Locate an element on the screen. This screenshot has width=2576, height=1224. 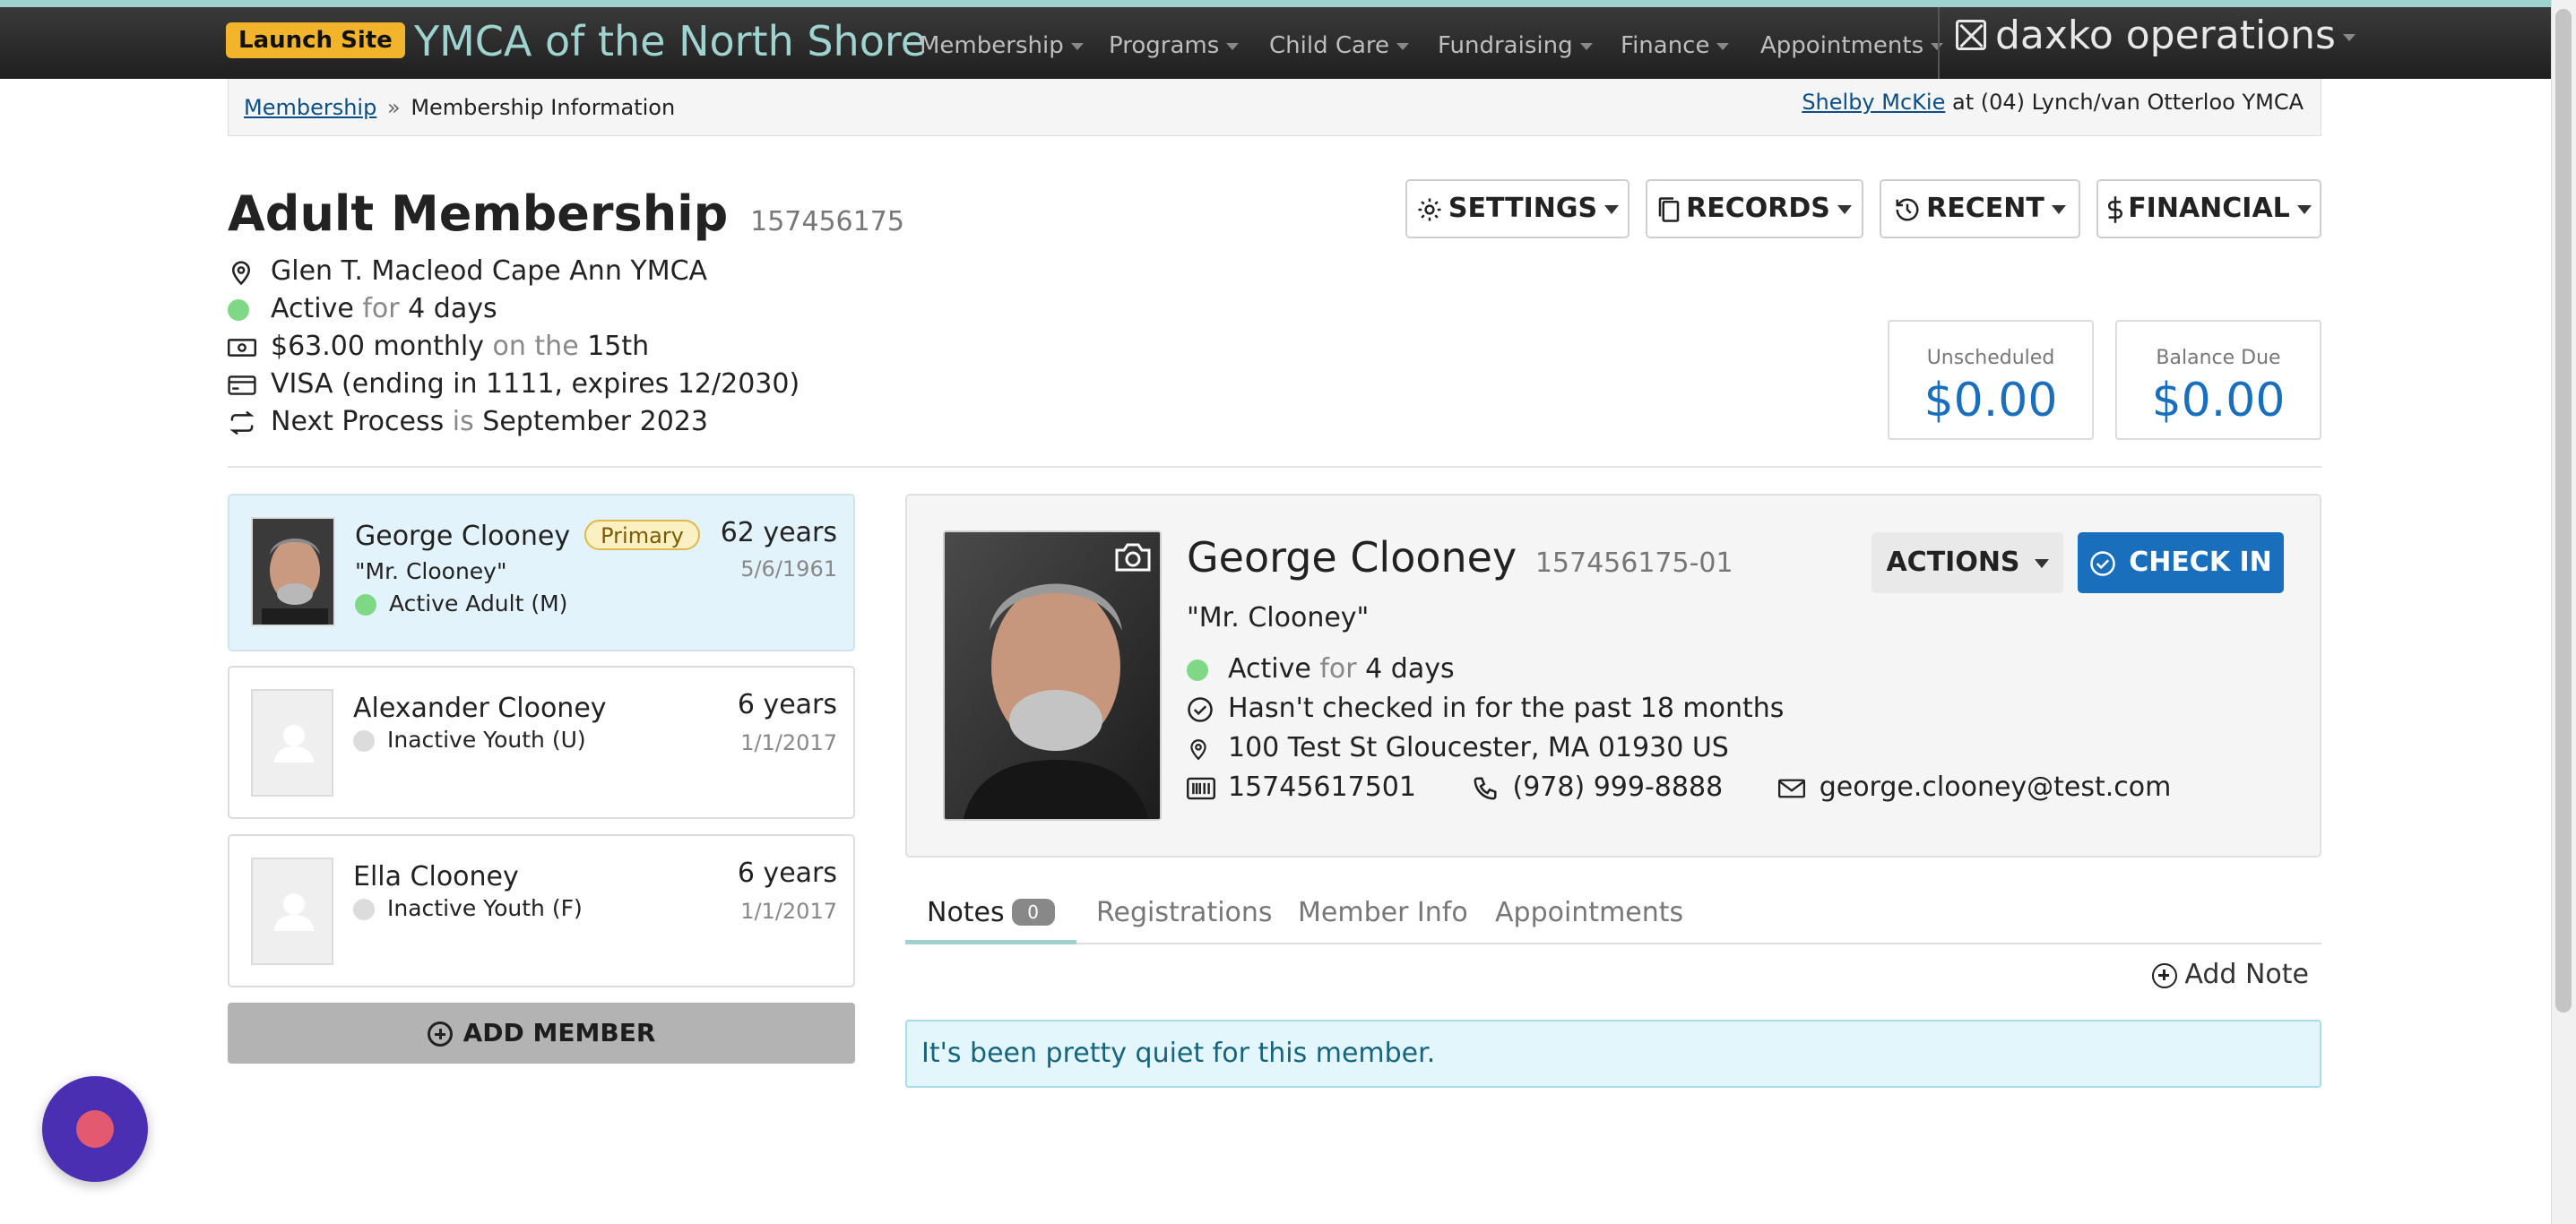
tab-member-info: Member Info is located at coordinates (1383, 917).